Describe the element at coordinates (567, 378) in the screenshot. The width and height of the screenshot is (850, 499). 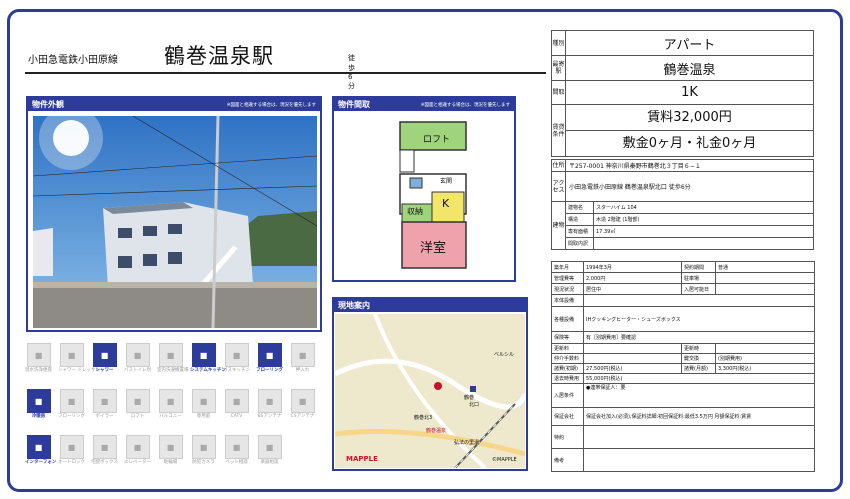
I see `leave-label: 退去時費用` at that location.